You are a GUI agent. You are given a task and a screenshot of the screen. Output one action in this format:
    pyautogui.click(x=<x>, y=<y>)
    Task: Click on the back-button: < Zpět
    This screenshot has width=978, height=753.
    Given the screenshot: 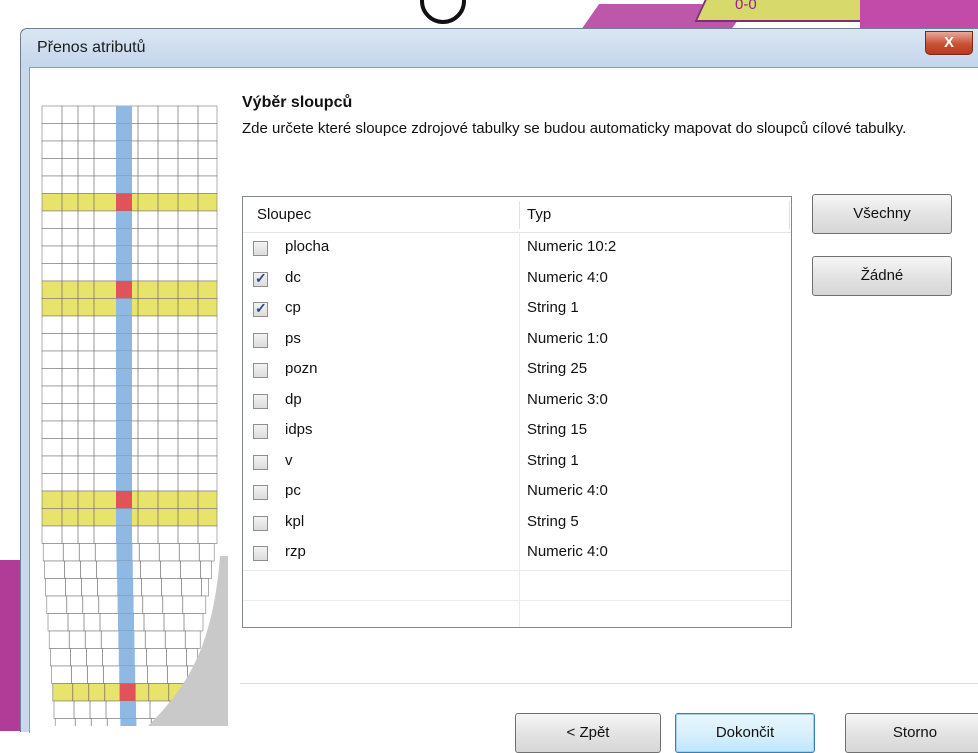 What is the action you would take?
    pyautogui.click(x=588, y=733)
    